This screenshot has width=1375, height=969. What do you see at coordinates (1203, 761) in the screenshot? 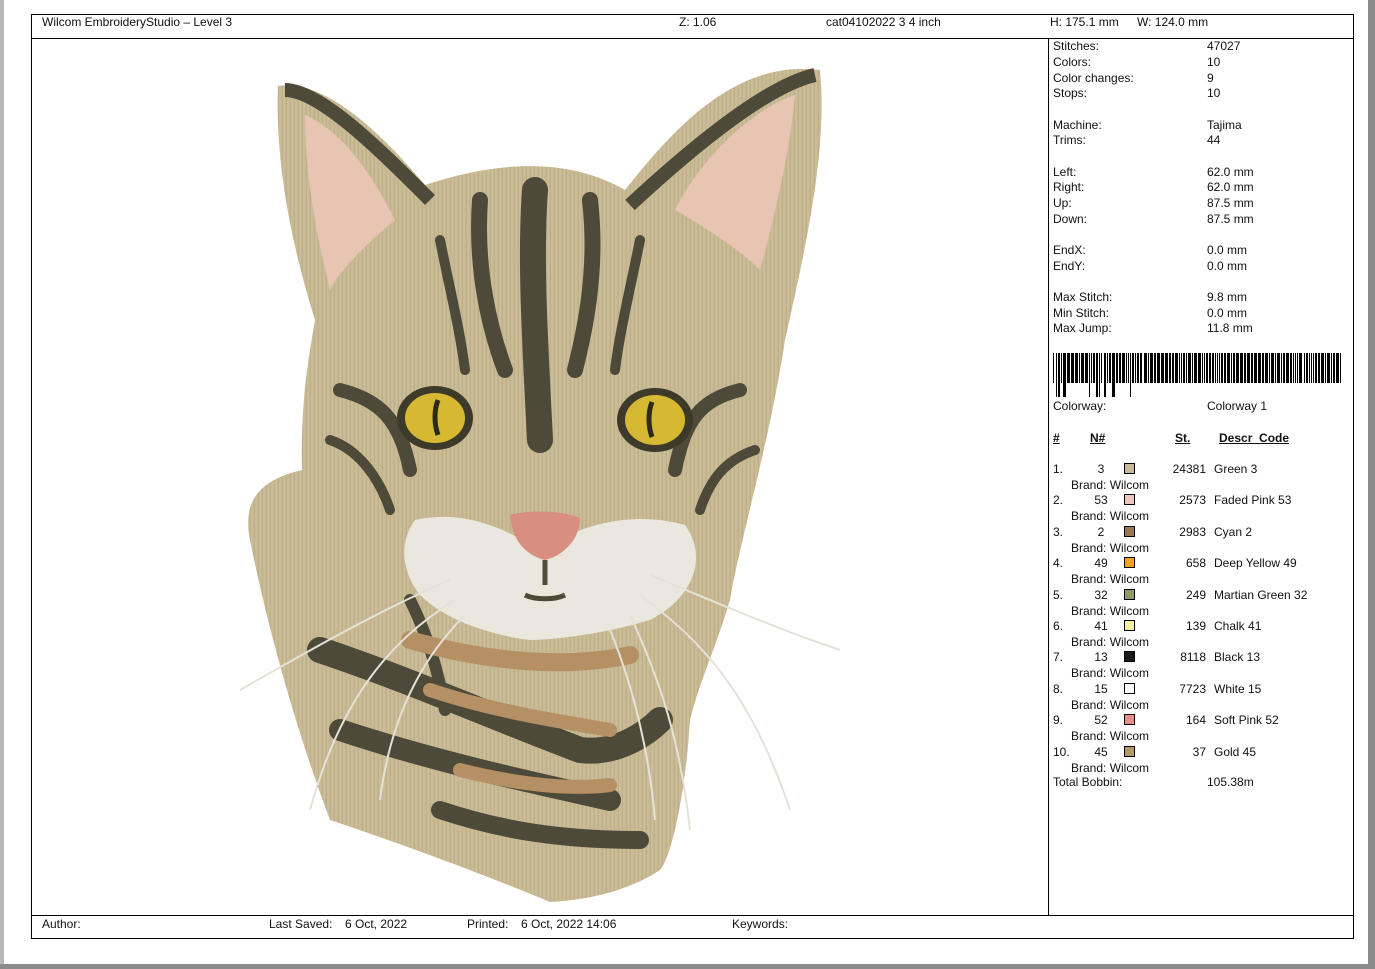
I see `color-row: 10. 45 37 Gold 45 Brand: Wilcom` at bounding box center [1203, 761].